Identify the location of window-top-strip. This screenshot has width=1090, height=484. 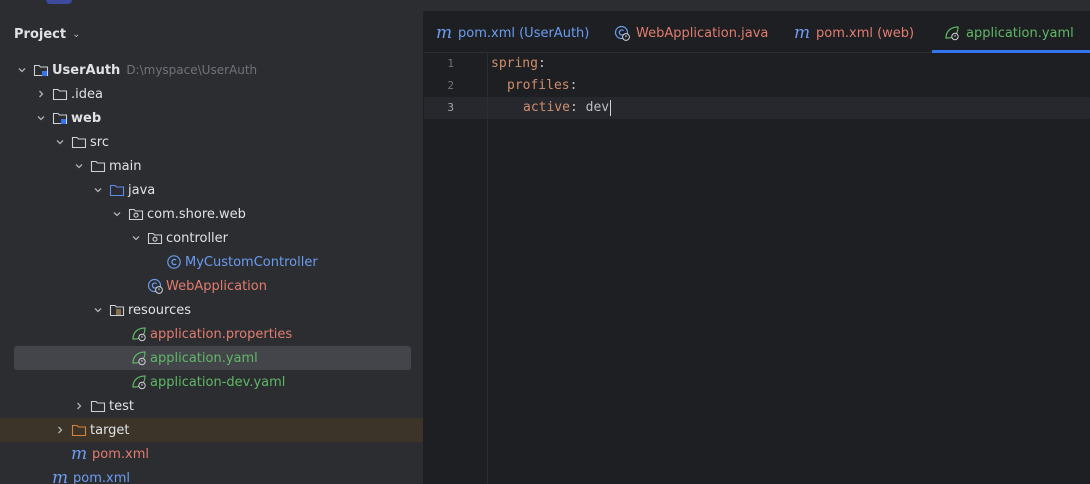
(545, 5).